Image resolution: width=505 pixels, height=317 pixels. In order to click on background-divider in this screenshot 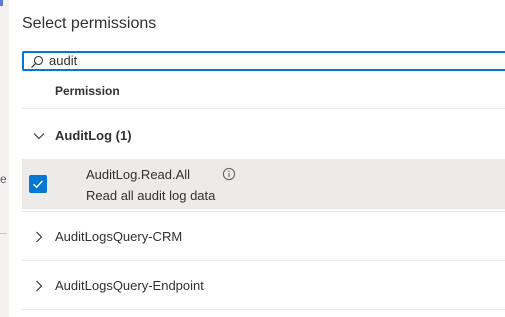, I will do `click(3, 233)`.